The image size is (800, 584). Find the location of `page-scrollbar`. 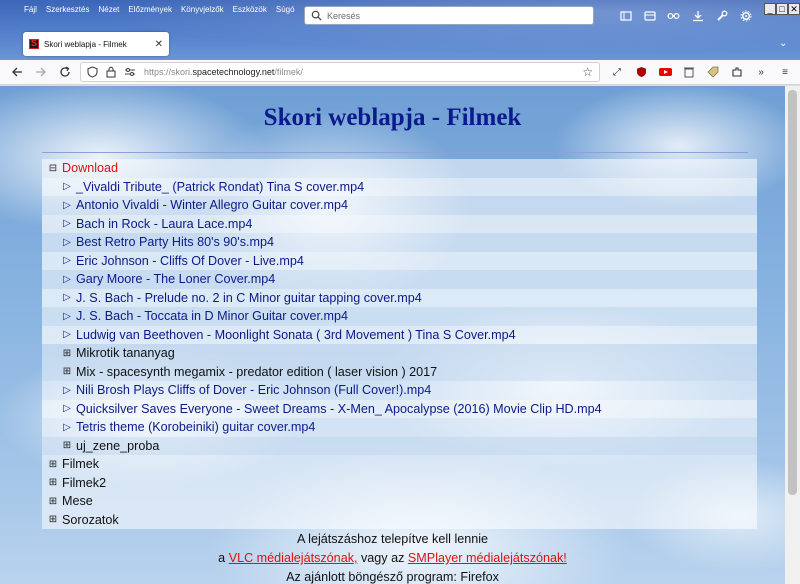

page-scrollbar is located at coordinates (792, 335).